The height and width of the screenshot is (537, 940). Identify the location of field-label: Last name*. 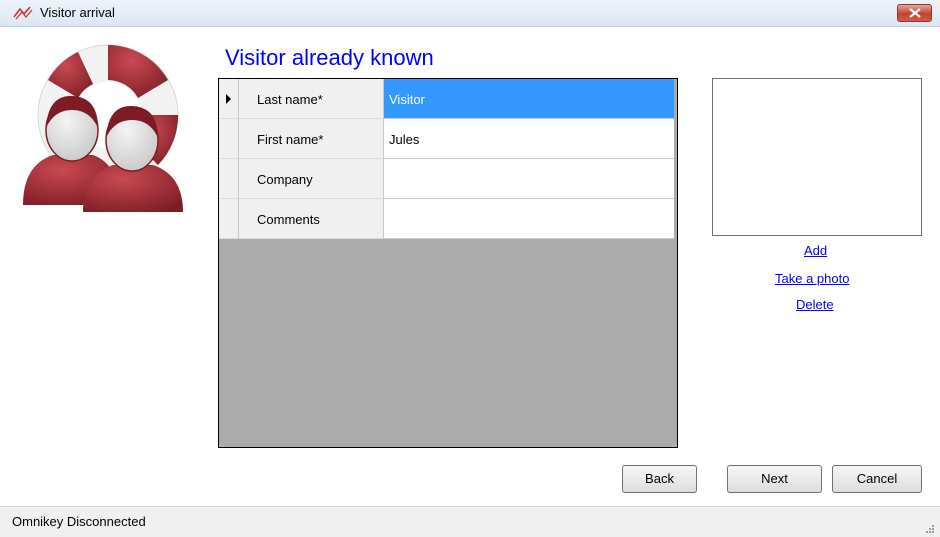
(311, 99).